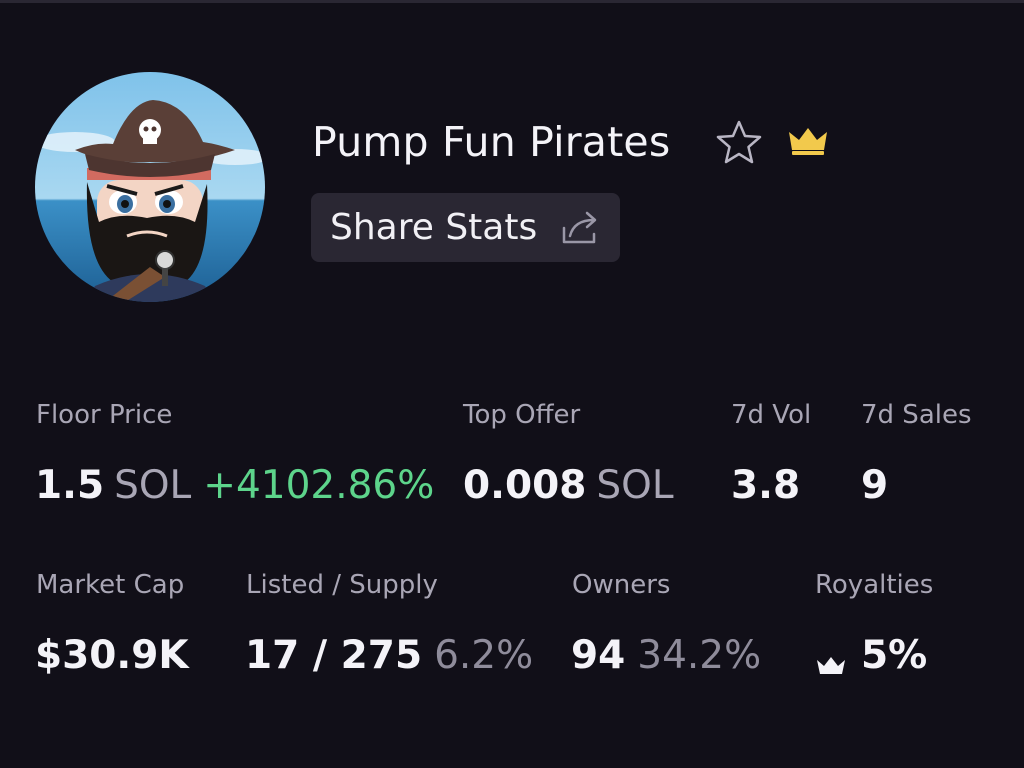 The image size is (1024, 768). Describe the element at coordinates (635, 485) in the screenshot. I see `top-offer-unit: SOL` at that location.